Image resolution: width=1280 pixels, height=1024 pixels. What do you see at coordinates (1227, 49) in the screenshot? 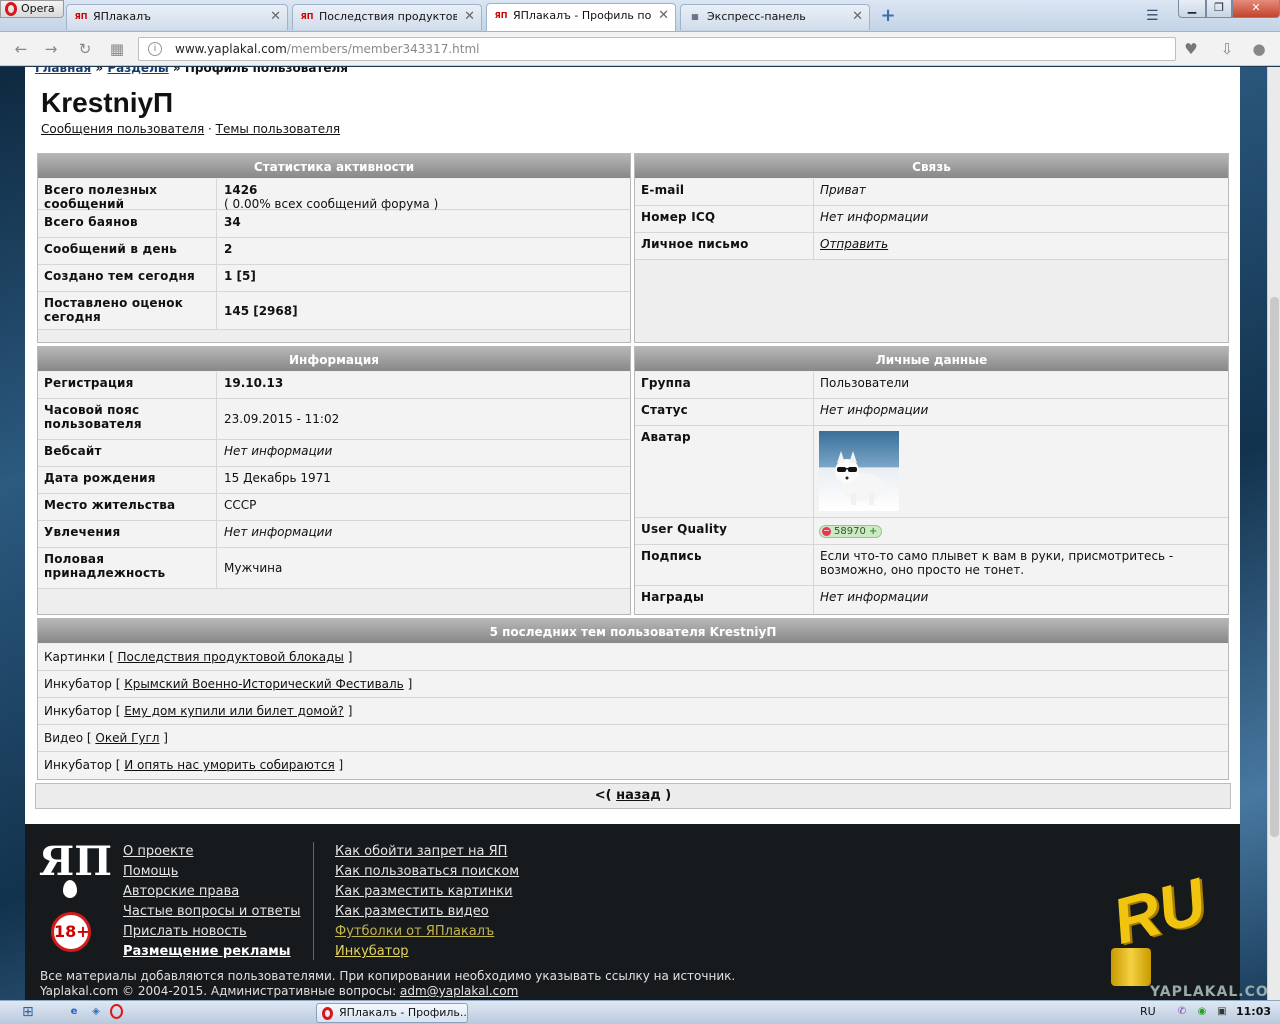
I see `download-icon: ⇩` at bounding box center [1227, 49].